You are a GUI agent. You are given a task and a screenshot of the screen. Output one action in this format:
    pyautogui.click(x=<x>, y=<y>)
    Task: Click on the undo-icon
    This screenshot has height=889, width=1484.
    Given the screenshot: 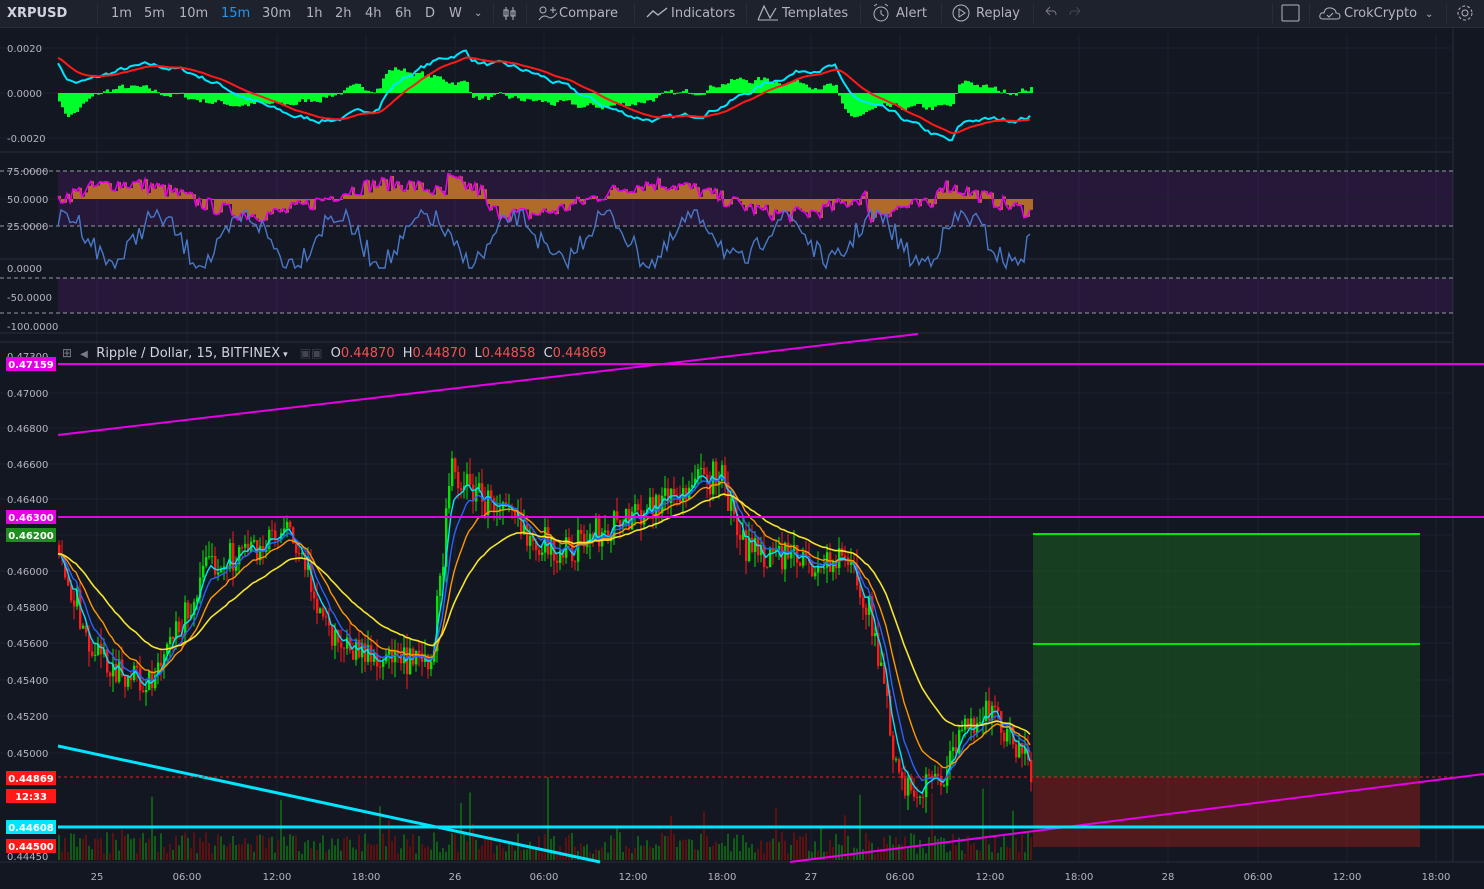 What is the action you would take?
    pyautogui.click(x=1050, y=13)
    